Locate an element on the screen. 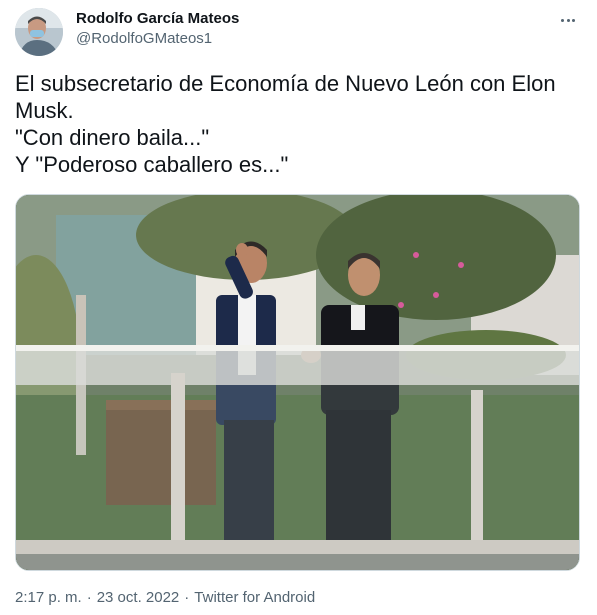 This screenshot has width=597, height=615. tweet-text-line: Musk. is located at coordinates (44, 110).